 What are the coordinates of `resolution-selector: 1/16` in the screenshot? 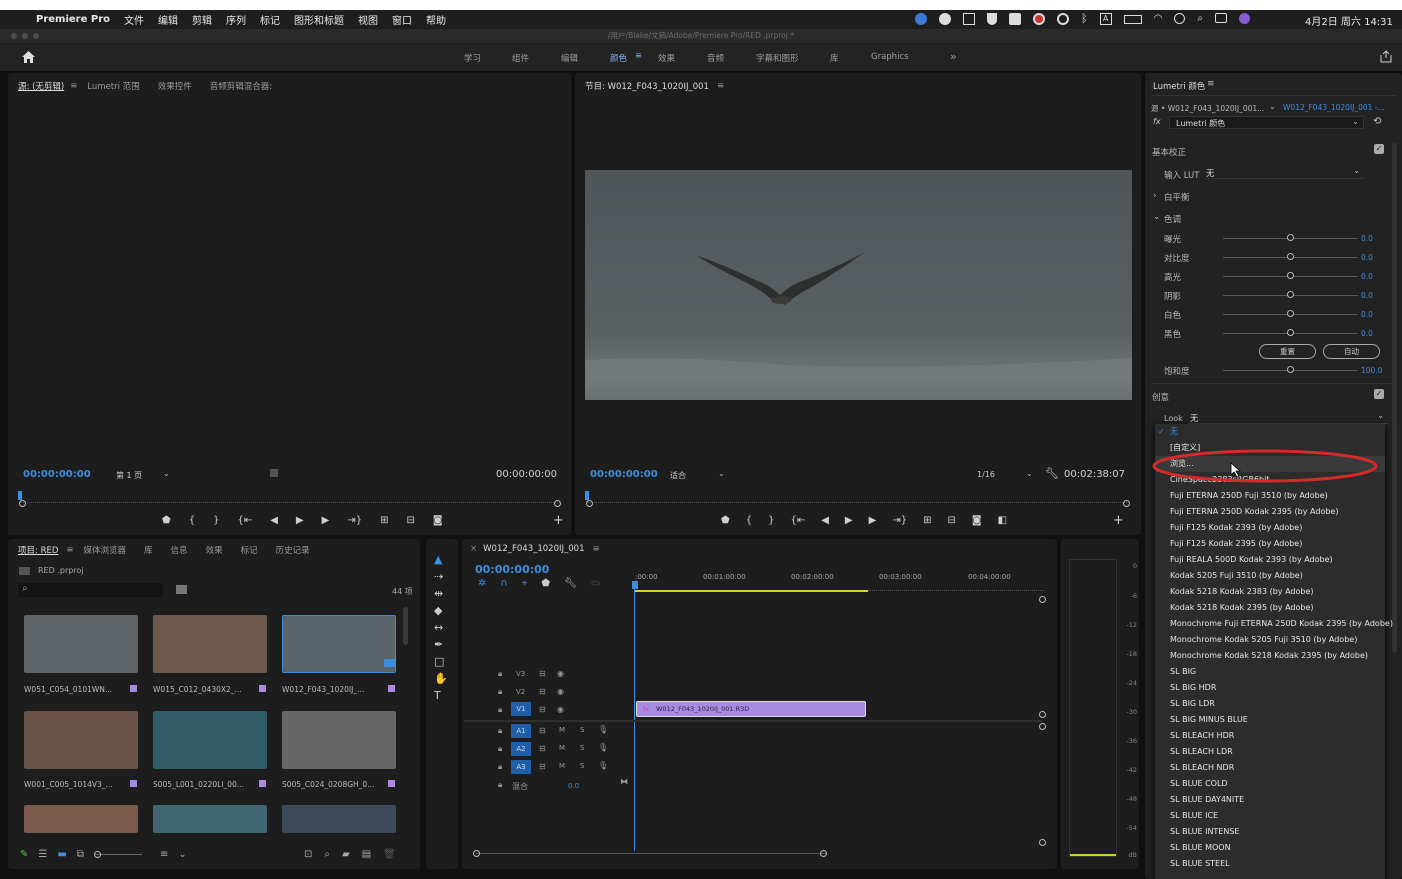 It's located at (986, 474).